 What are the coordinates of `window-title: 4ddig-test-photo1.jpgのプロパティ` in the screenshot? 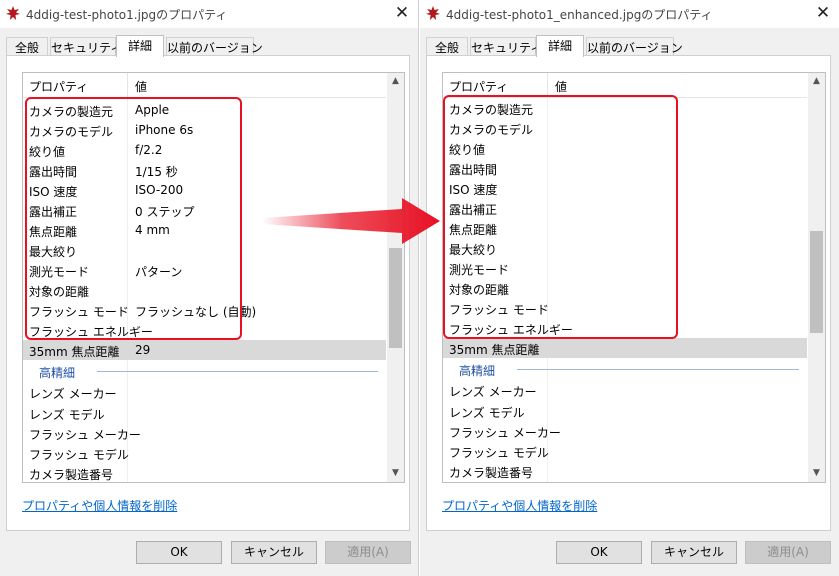 It's located at (127, 15).